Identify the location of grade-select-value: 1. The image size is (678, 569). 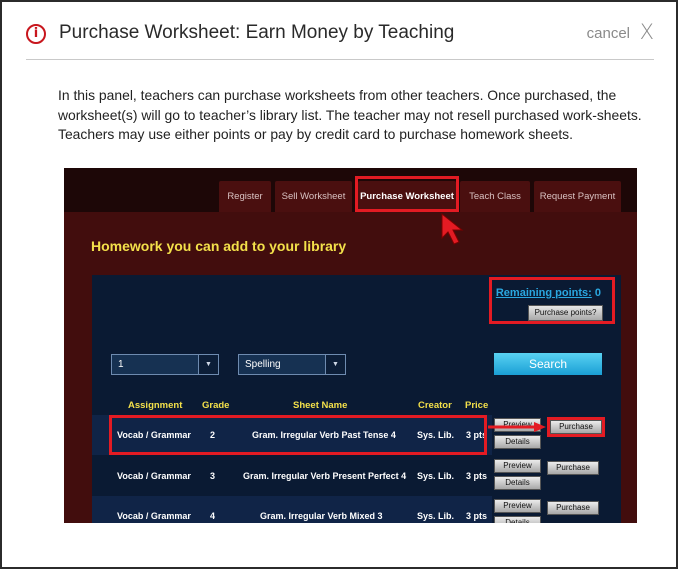
(121, 364).